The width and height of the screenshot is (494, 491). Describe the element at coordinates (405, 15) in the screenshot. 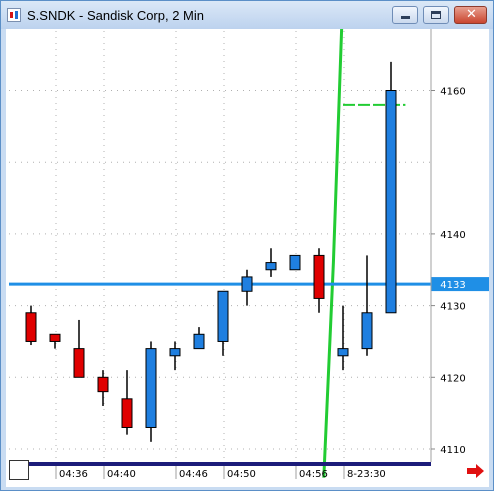

I see `minimize-button` at that location.